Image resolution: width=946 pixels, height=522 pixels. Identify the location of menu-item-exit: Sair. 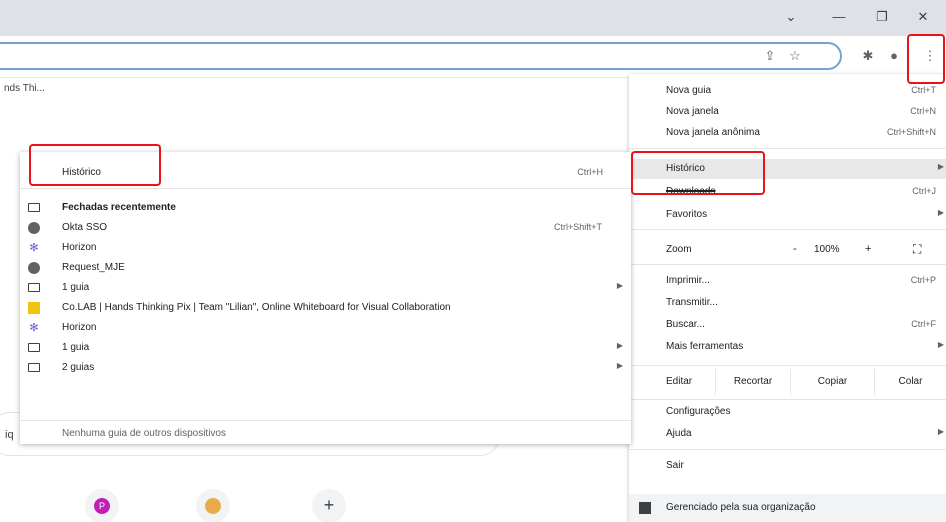
(787, 466).